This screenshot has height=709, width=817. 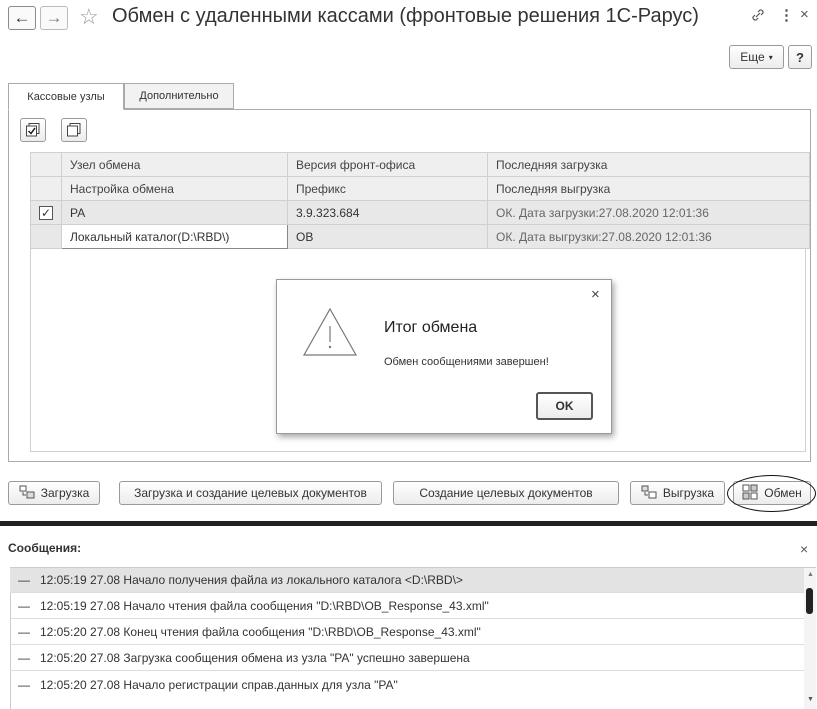 What do you see at coordinates (65, 493) in the screenshot?
I see `load-label: Загрузка` at bounding box center [65, 493].